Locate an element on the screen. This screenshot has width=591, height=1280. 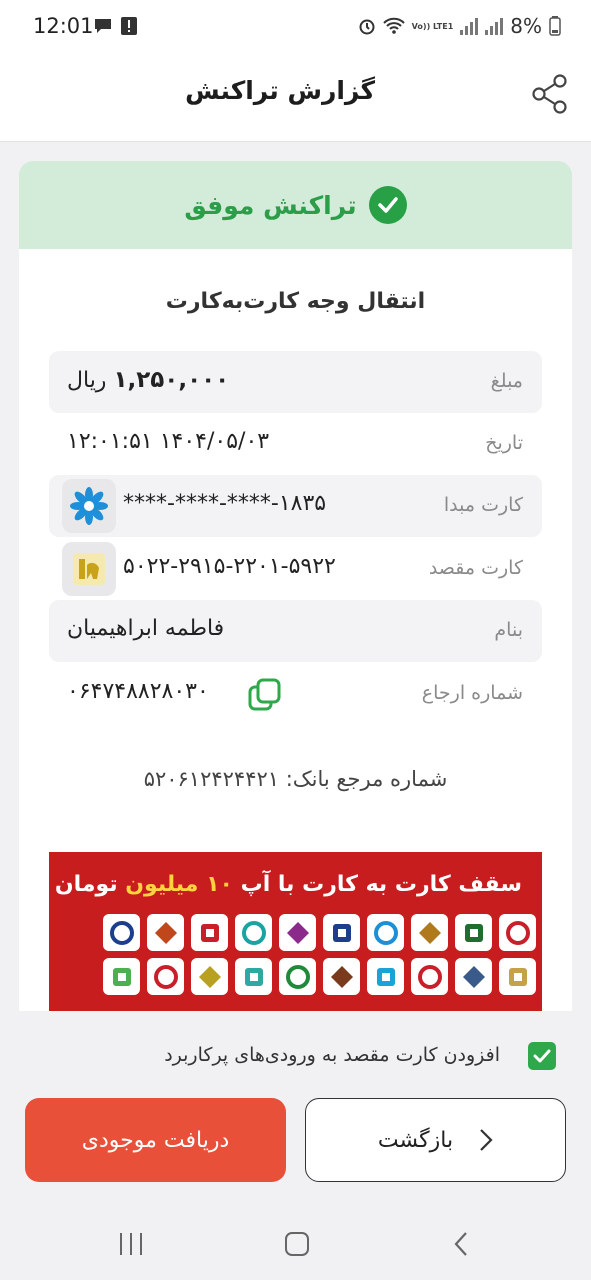
add-favorite-checkbox is located at coordinates (542, 1056).